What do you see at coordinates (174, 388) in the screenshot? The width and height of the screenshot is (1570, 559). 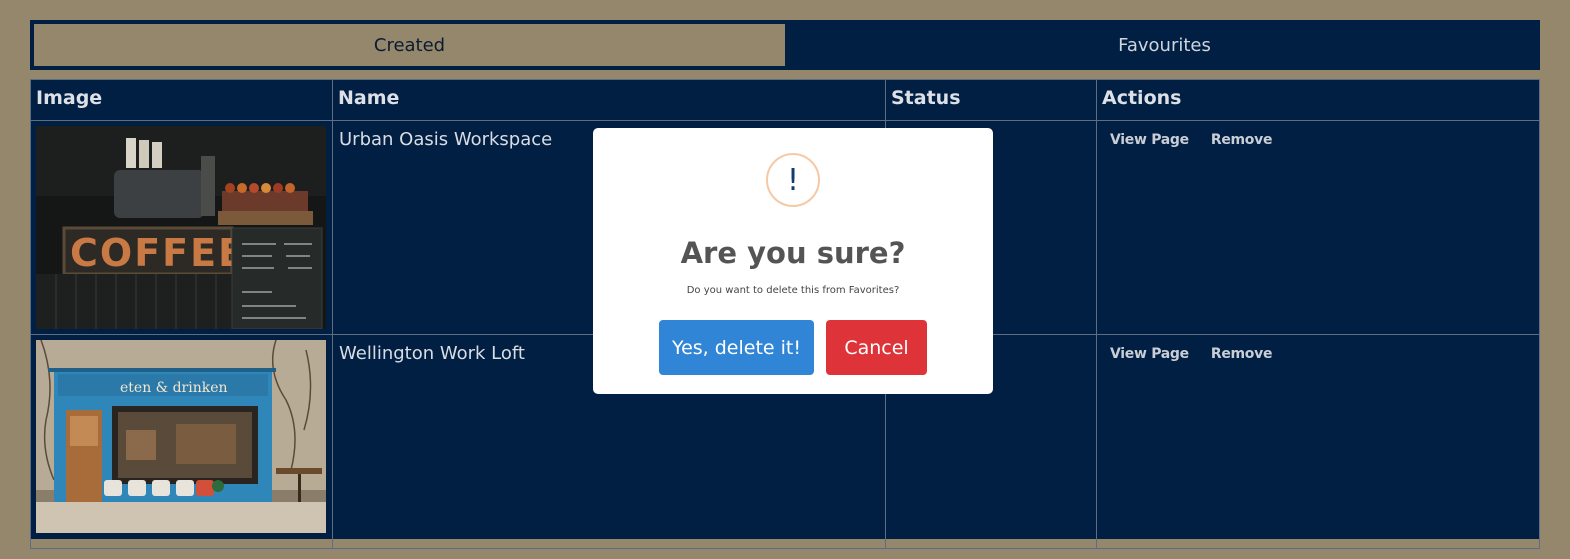 I see `svg-text: eten & drinken` at bounding box center [174, 388].